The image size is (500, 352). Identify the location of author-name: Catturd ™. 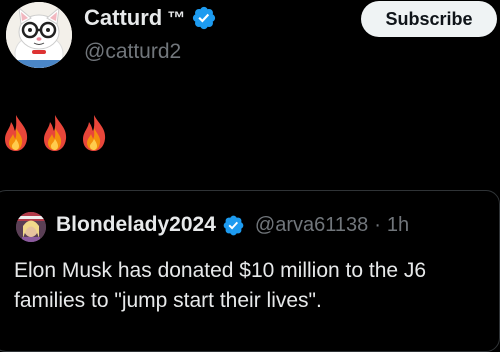
(150, 18).